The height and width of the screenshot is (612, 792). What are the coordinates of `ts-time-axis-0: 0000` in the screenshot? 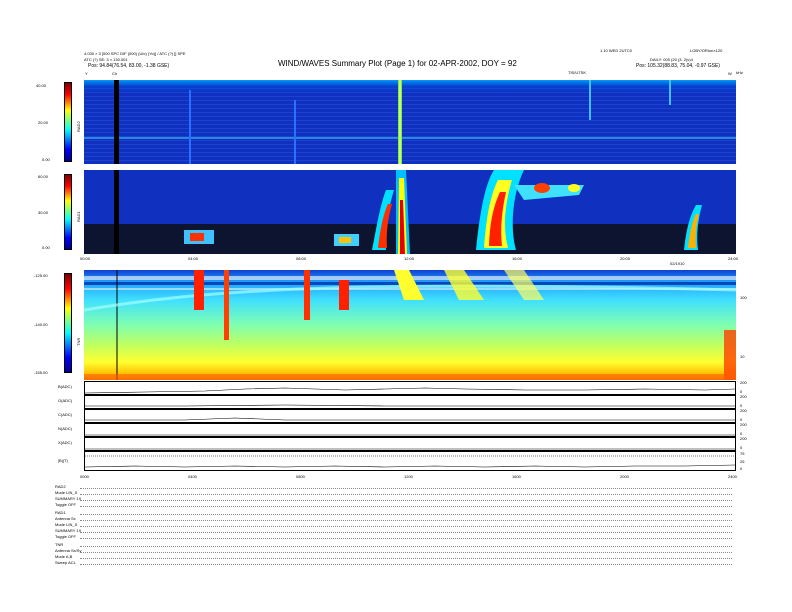 It's located at (84, 476).